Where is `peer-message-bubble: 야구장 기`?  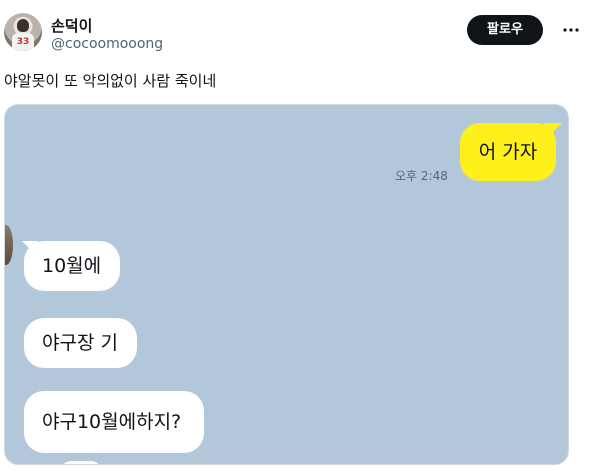
peer-message-bubble: 야구장 기 is located at coordinates (80, 343).